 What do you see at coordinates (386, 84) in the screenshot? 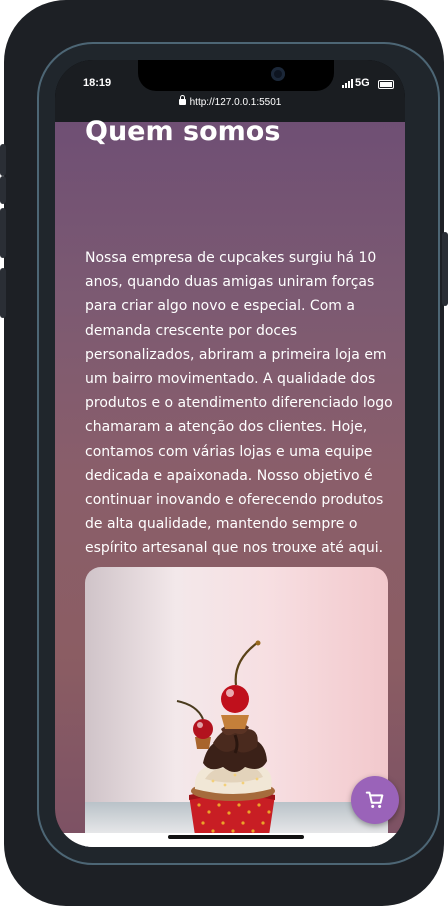
I see `battery-icon` at bounding box center [386, 84].